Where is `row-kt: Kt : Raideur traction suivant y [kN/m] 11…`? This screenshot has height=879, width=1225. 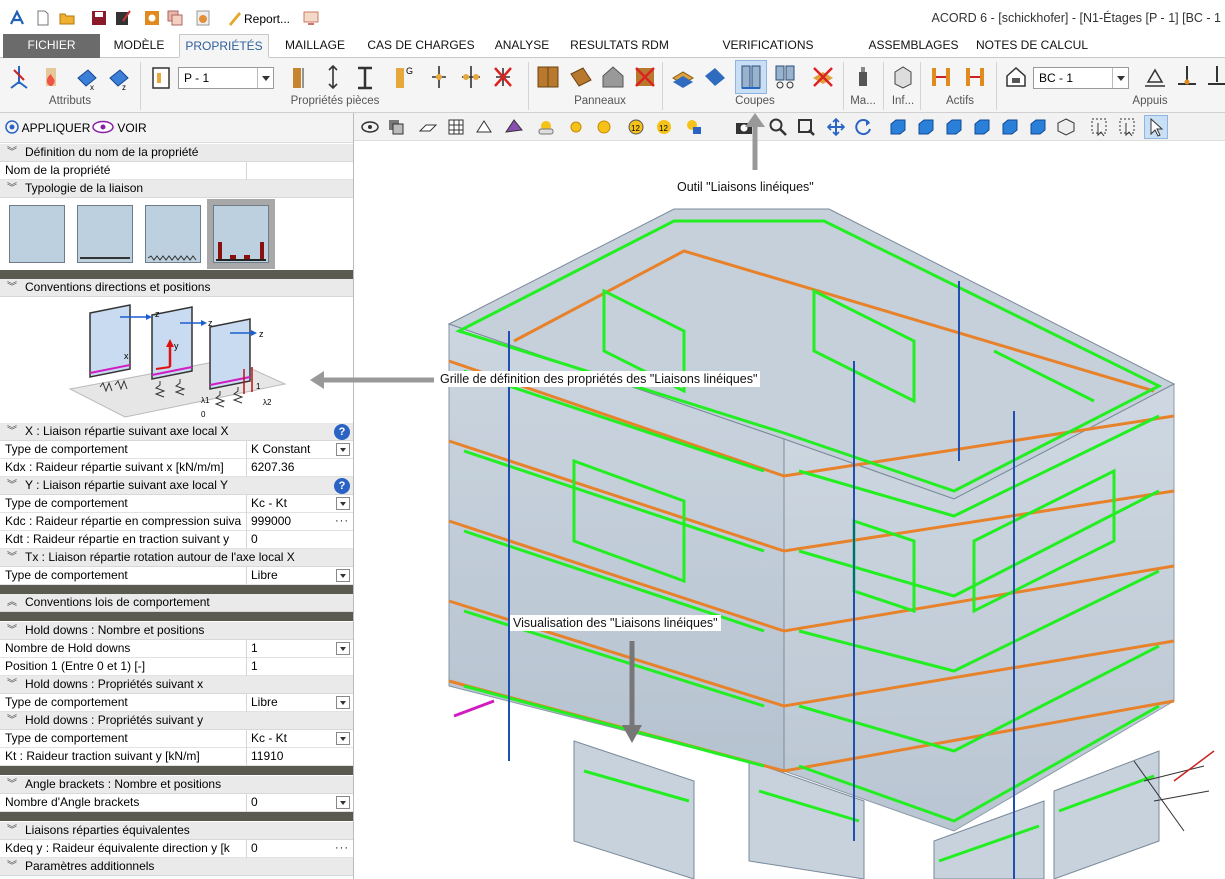 row-kt: Kt : Raideur traction suivant y [kN/m] 11… is located at coordinates (176, 757).